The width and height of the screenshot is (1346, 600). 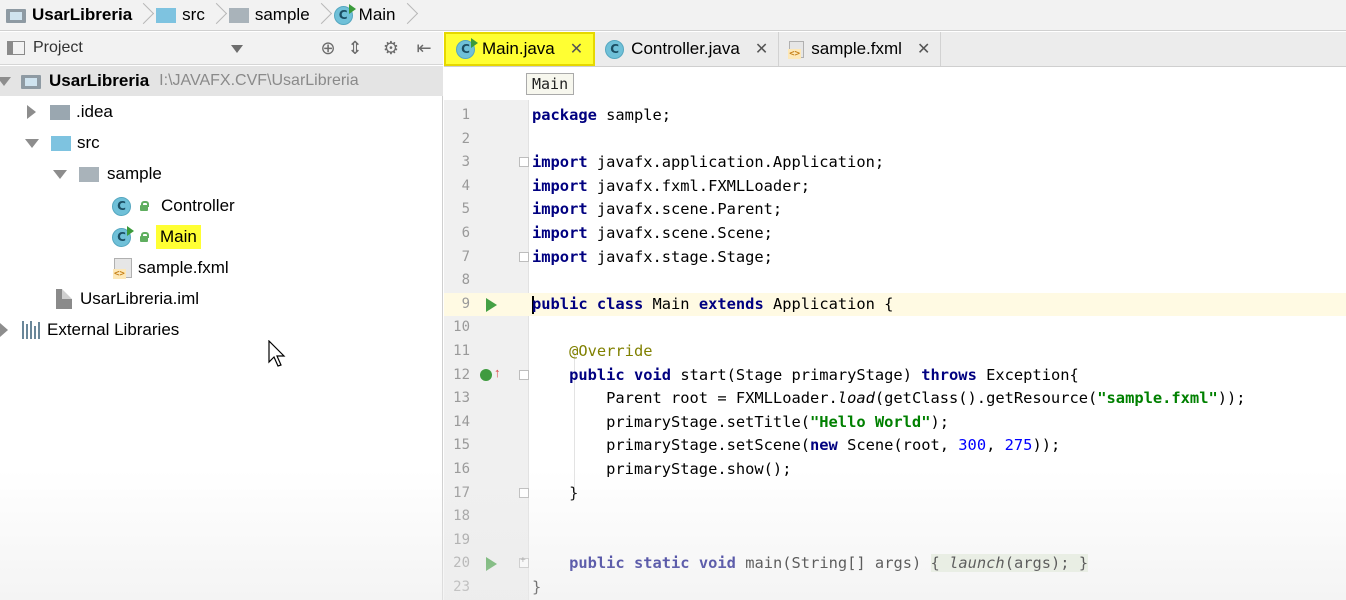 I want to click on module-icon, so click(x=31, y=81).